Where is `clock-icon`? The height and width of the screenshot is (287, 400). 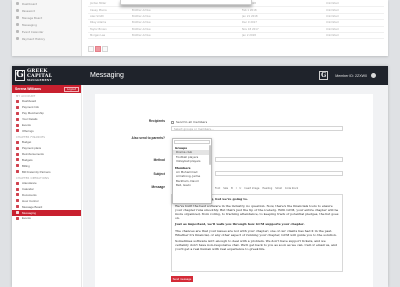
clock-icon is located at coordinates (17, 201).